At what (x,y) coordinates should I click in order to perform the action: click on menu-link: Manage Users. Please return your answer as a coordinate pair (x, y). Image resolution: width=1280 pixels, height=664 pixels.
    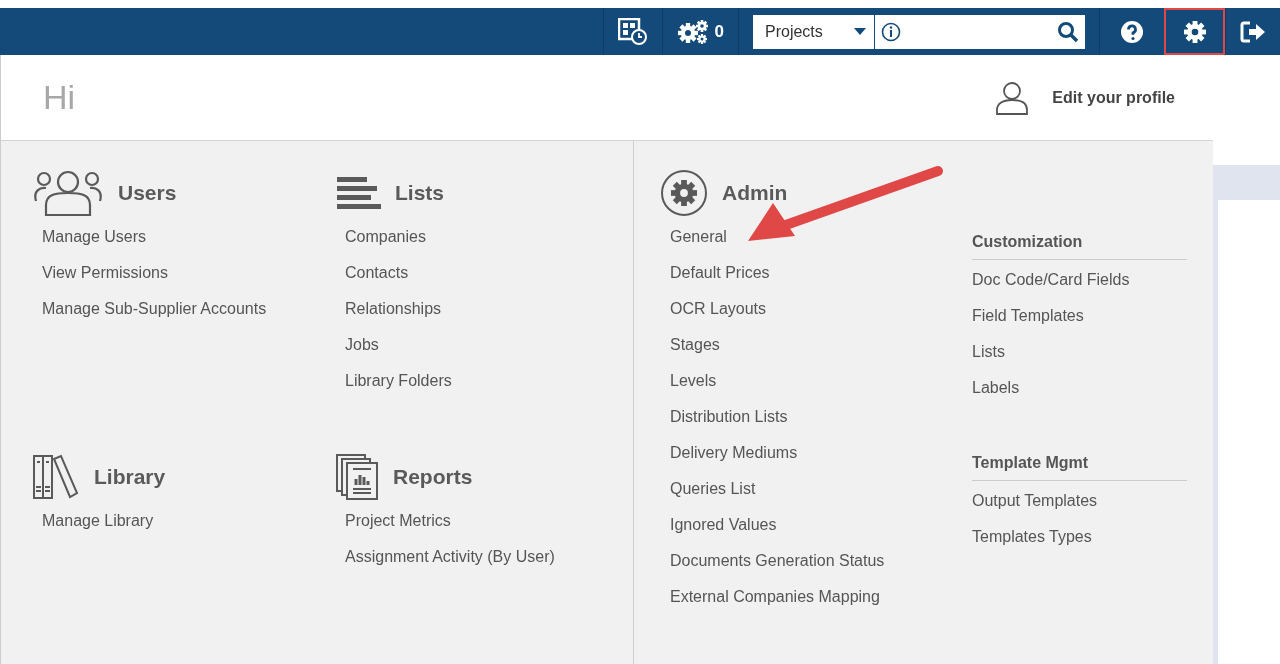
    Looking at the image, I should click on (94, 237).